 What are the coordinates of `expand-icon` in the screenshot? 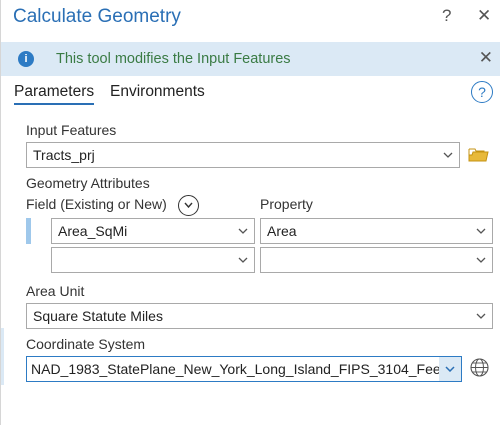 It's located at (188, 205).